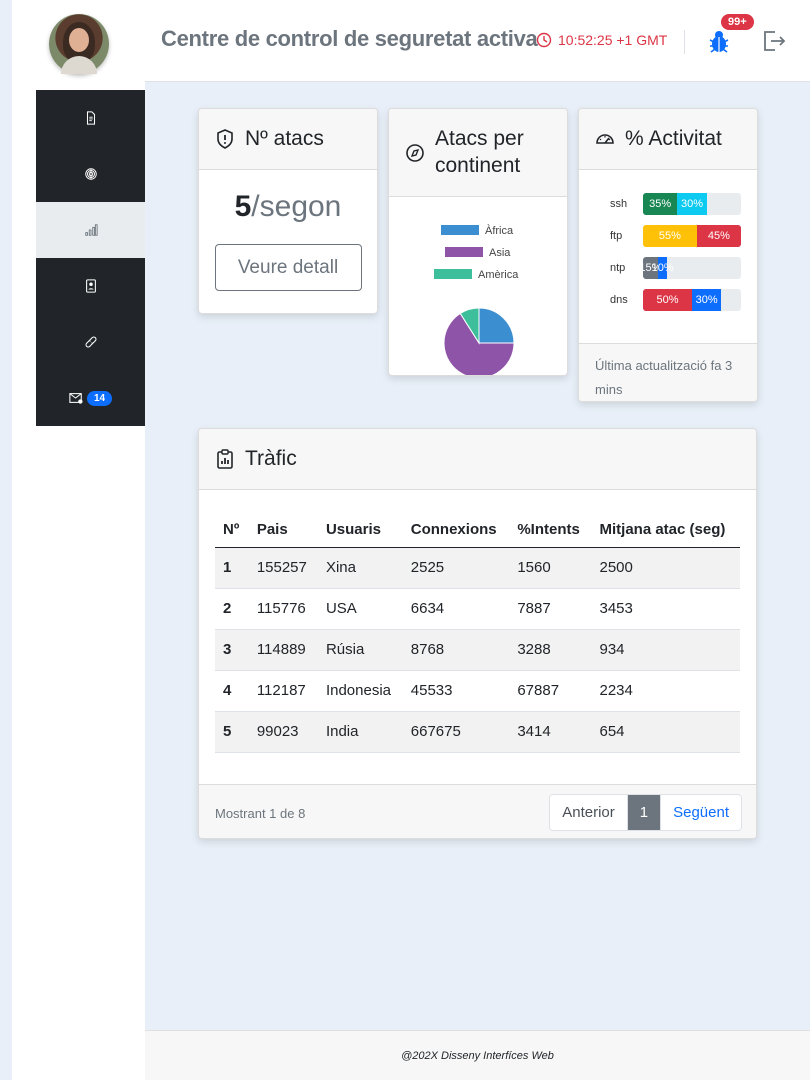 The height and width of the screenshot is (1080, 810). I want to click on attacks-value: 5, so click(243, 206).